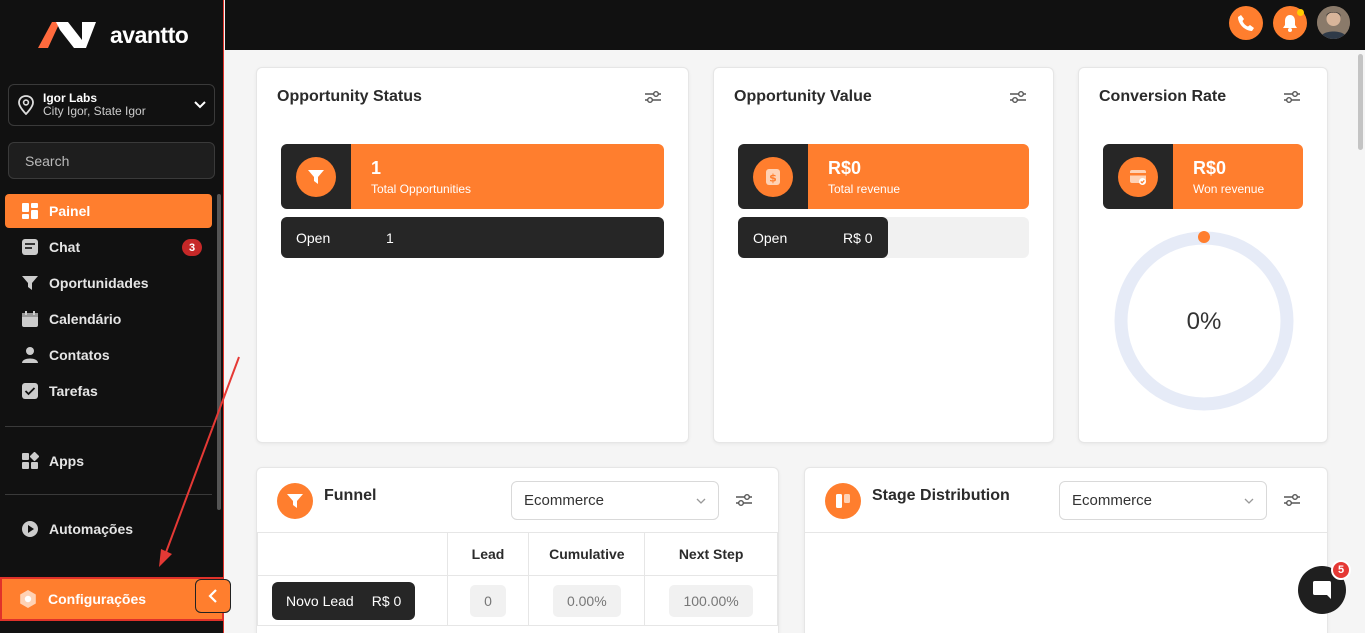  I want to click on play-icon, so click(30, 529).